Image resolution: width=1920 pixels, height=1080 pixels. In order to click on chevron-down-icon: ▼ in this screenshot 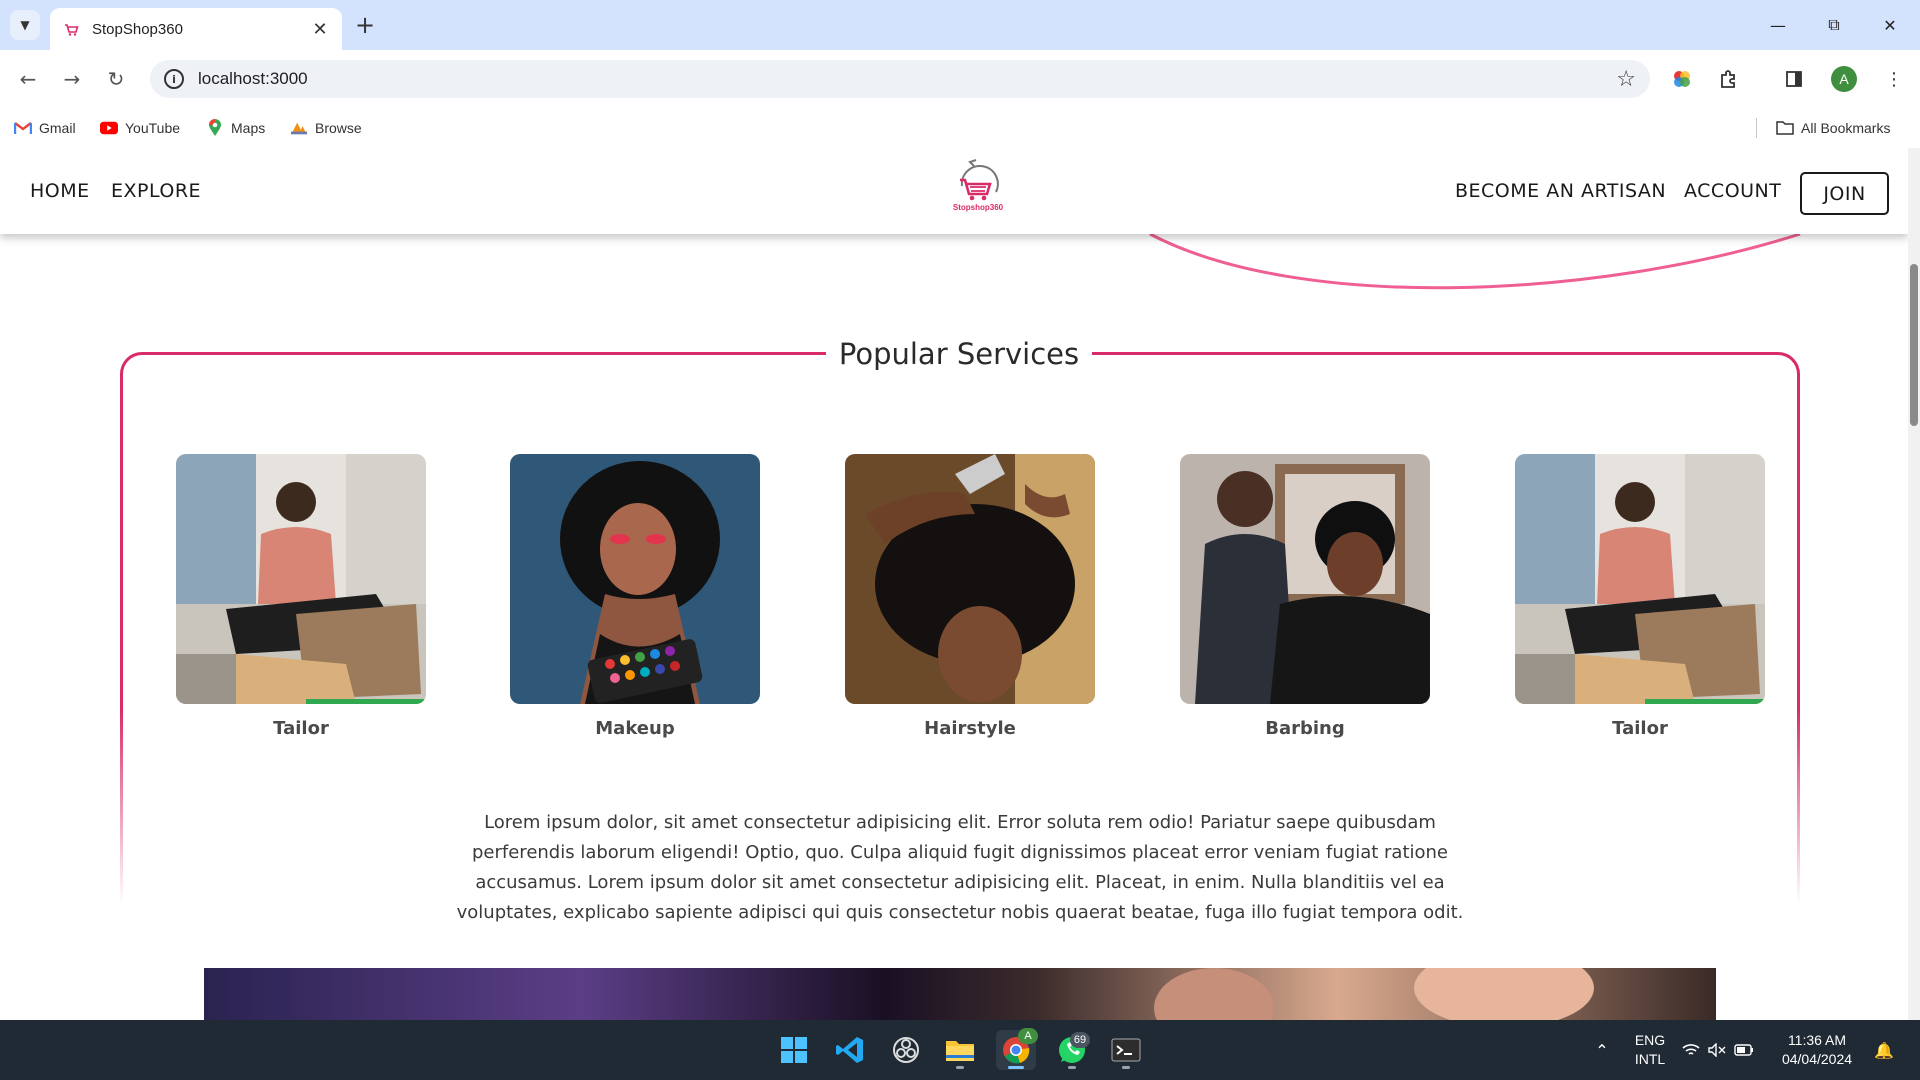, I will do `click(25, 25)`.